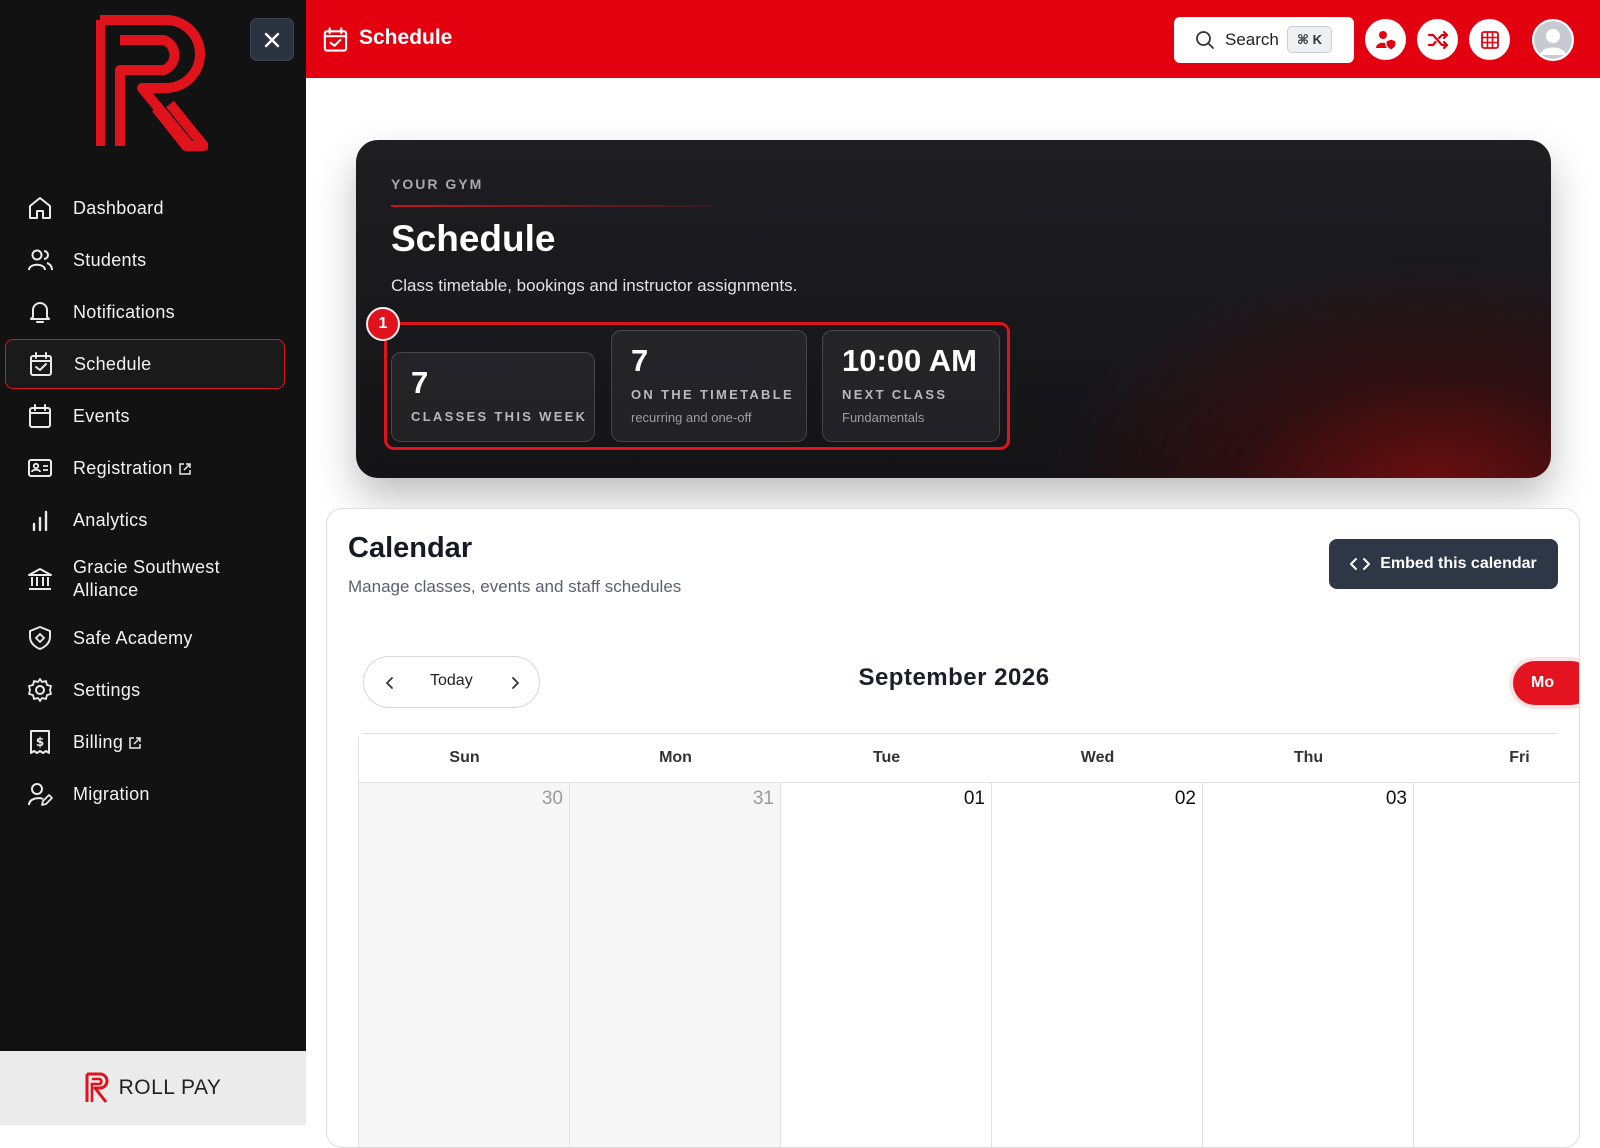 This screenshot has width=1600, height=1148. I want to click on sidebar-item-label: Billing, so click(98, 741).